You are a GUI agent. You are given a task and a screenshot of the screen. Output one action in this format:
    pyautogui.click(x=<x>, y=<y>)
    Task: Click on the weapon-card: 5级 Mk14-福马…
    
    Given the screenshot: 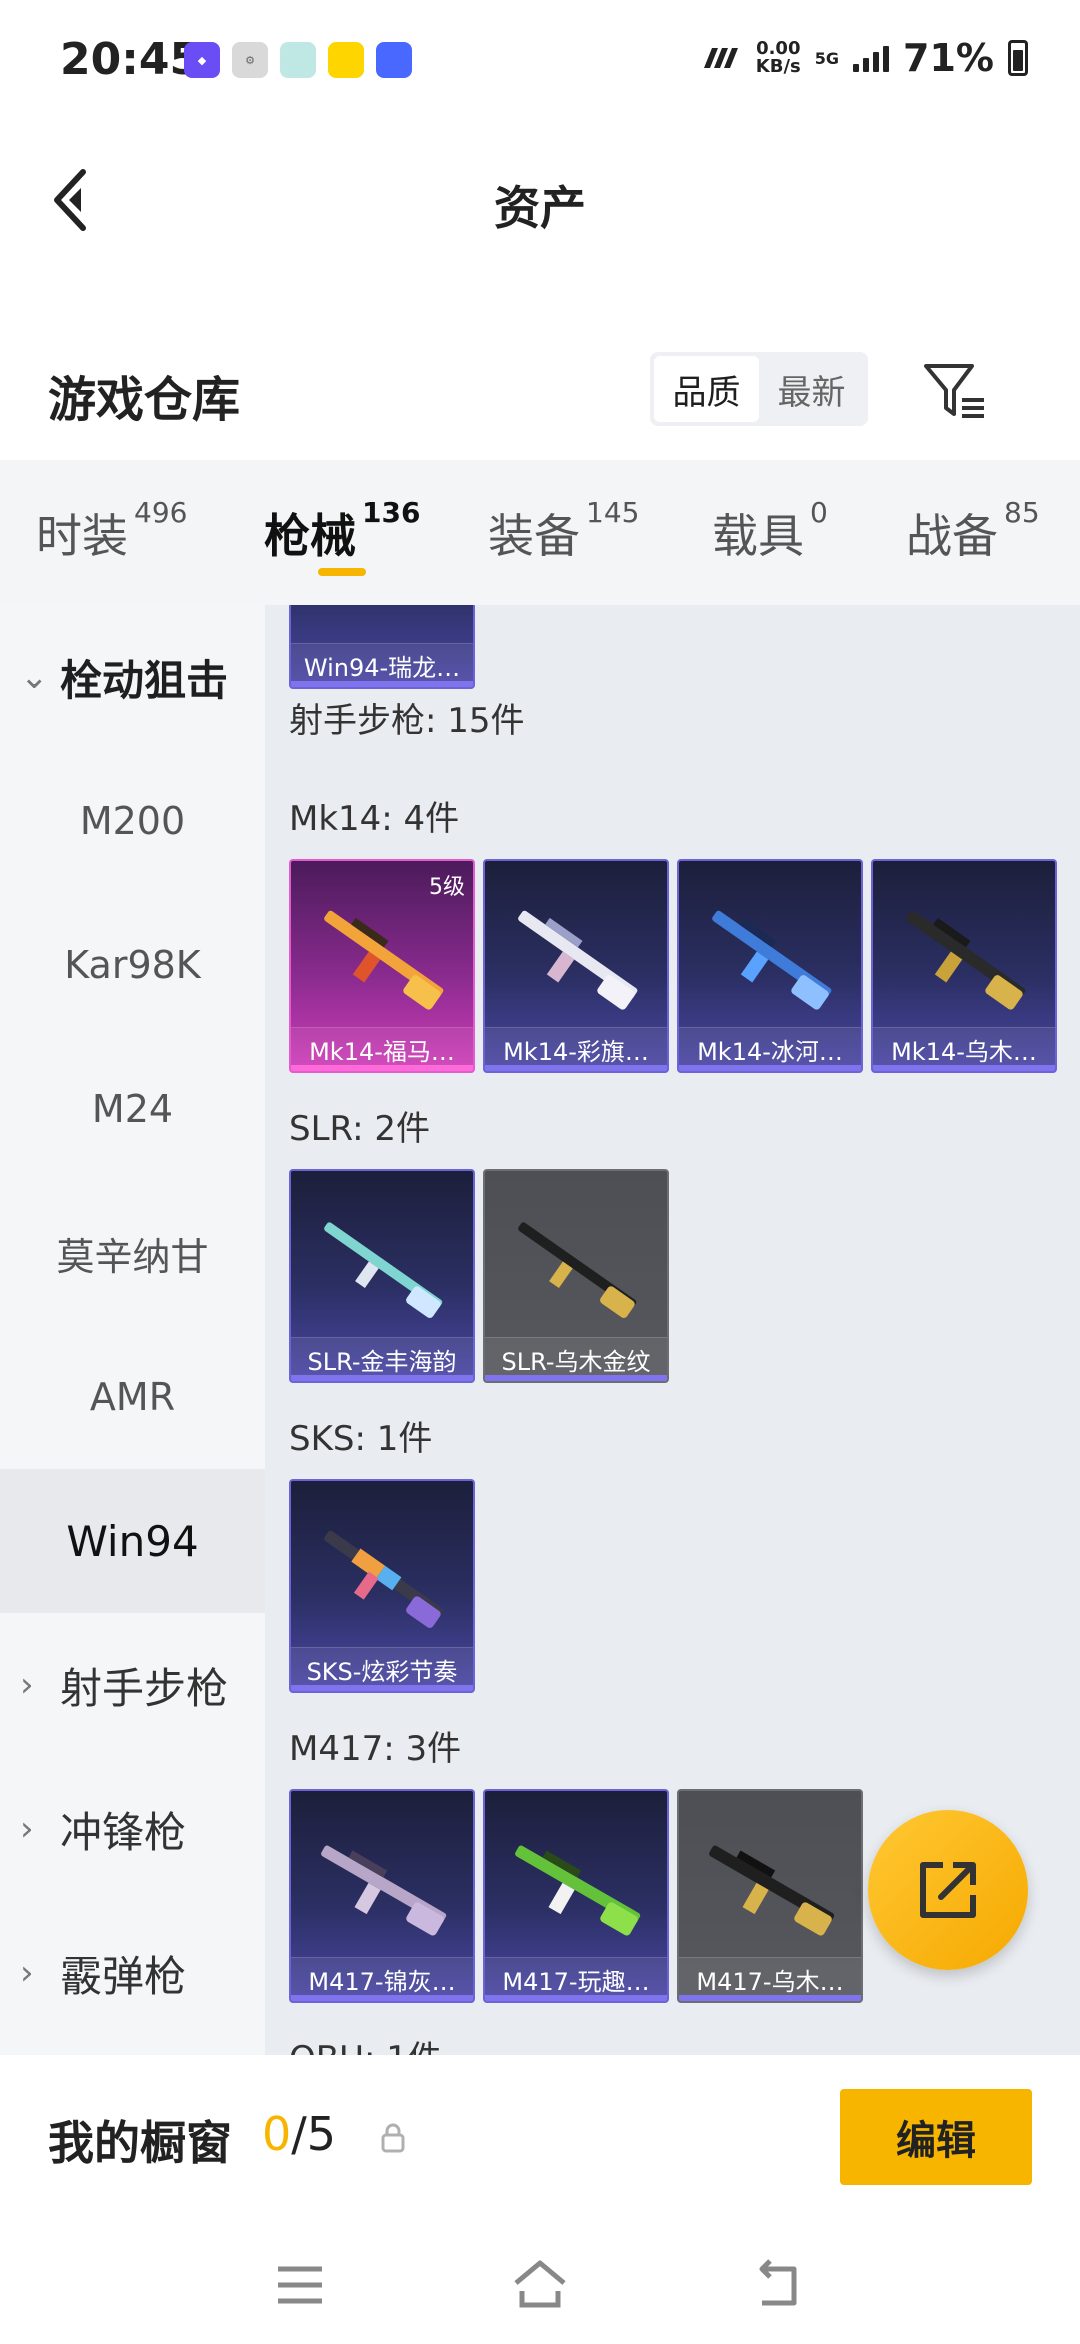 What is the action you would take?
    pyautogui.click(x=382, y=966)
    